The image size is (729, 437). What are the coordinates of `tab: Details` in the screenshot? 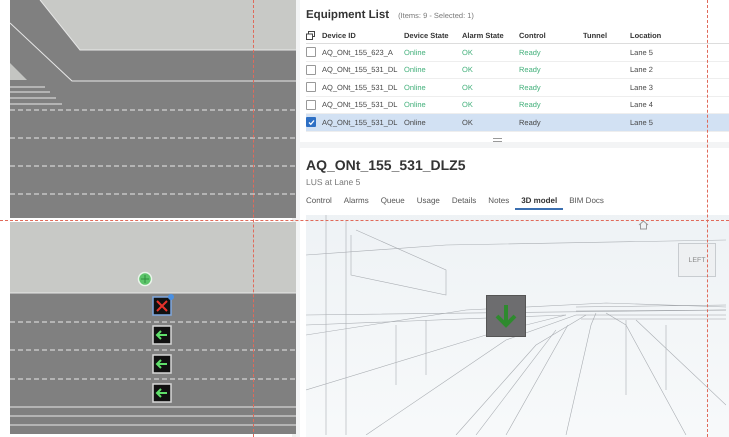 It's located at (464, 202).